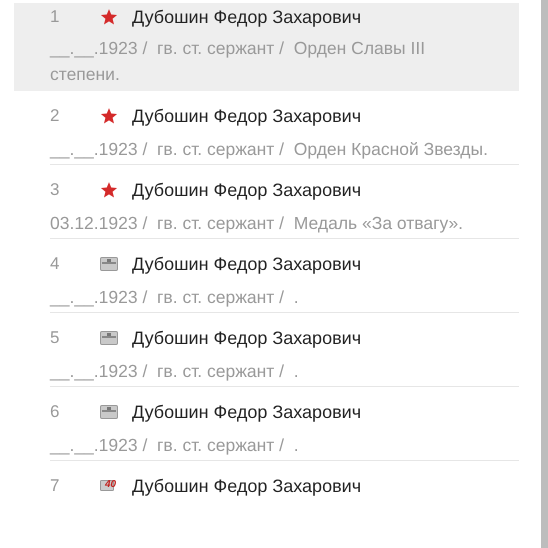 The height and width of the screenshot is (548, 548). What do you see at coordinates (266, 276) in the screenshot?
I see `record-row: 4 Дубошин Федор Захарович __.__.1923 / гв. ст. сержант / .` at bounding box center [266, 276].